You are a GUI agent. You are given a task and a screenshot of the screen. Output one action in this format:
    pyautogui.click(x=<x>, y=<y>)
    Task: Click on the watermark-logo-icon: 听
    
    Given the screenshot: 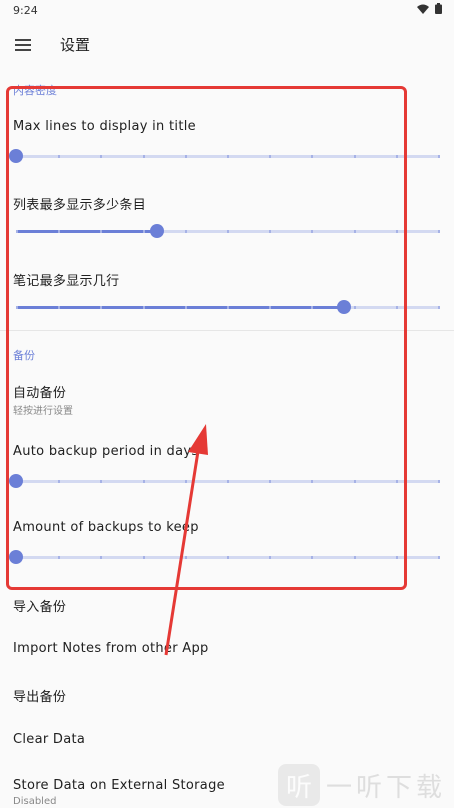 What is the action you would take?
    pyautogui.click(x=298, y=785)
    